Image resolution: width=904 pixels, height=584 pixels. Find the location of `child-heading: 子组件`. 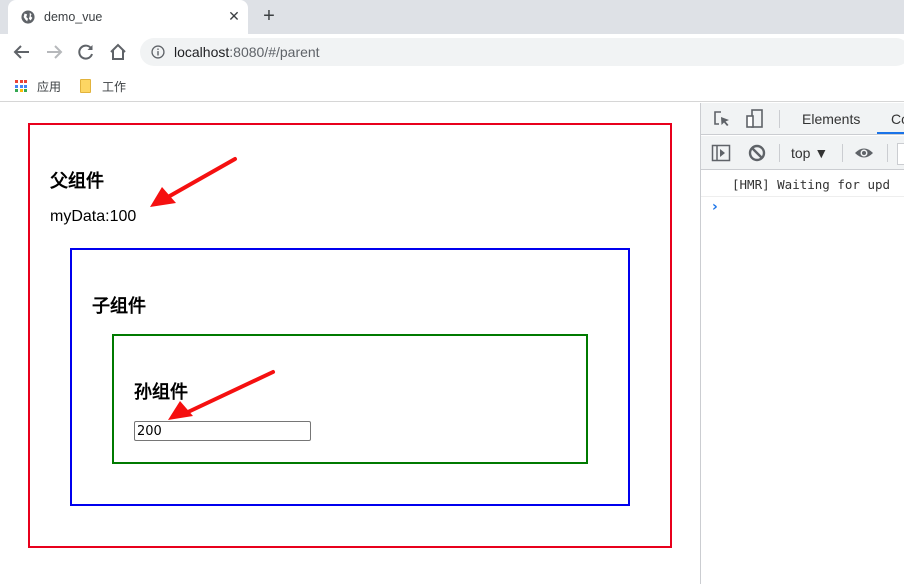

child-heading: 子组件 is located at coordinates (119, 306).